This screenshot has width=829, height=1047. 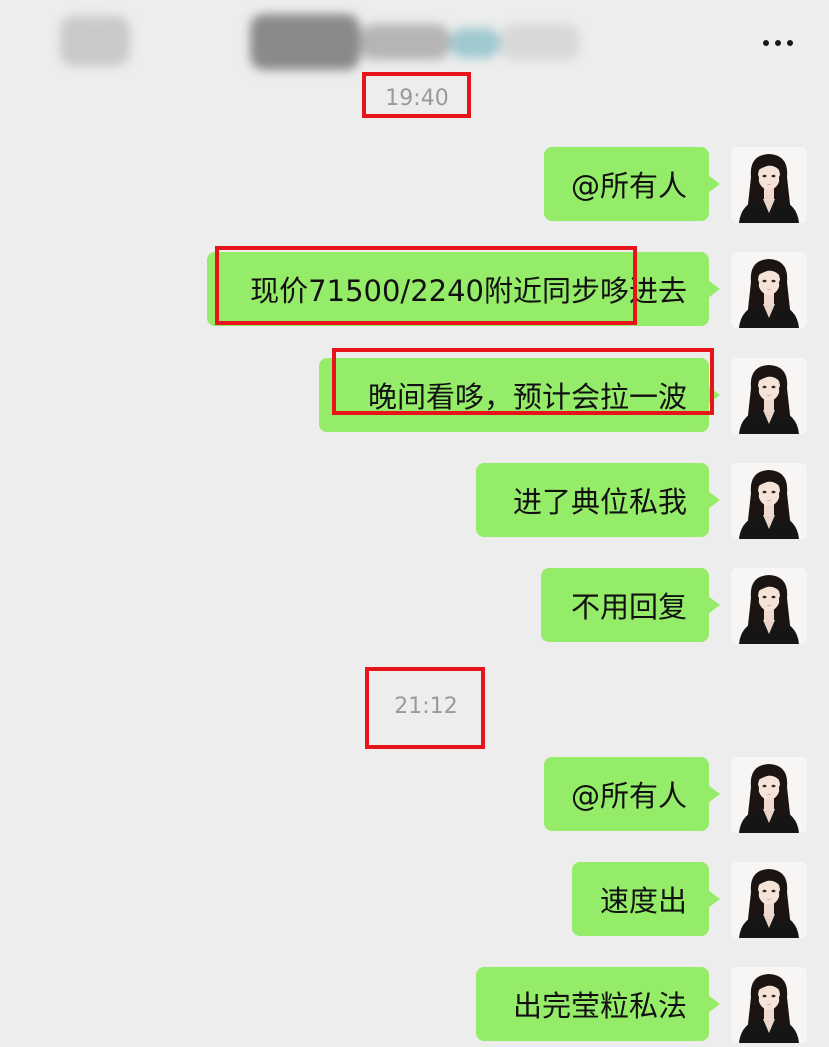 I want to click on message-text: 出完莹粒私法, so click(x=599, y=1006).